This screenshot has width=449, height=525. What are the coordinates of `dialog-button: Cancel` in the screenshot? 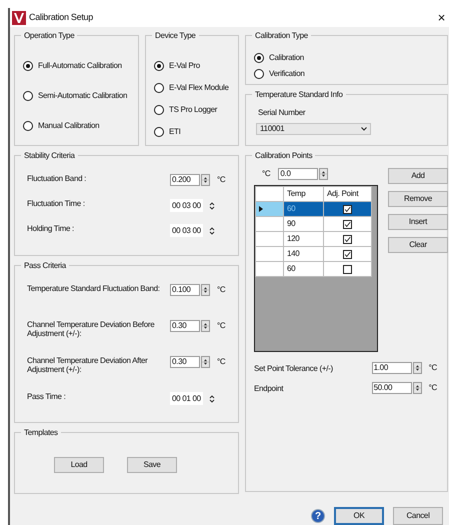 It's located at (418, 516).